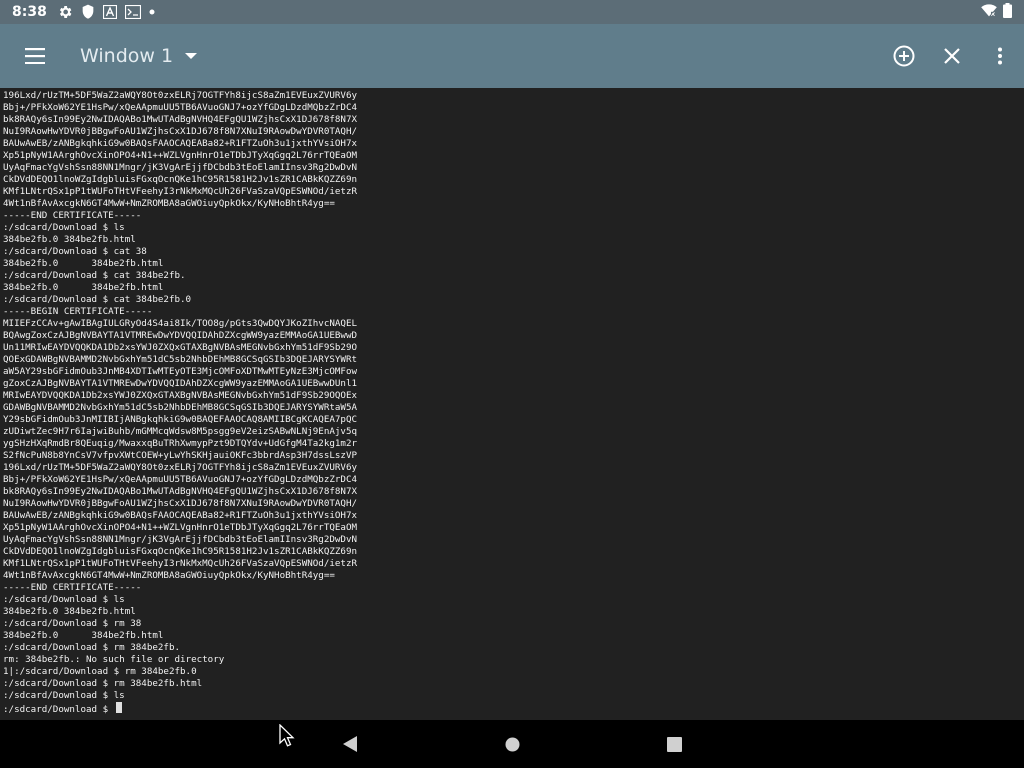 Image resolution: width=1024 pixels, height=768 pixels. What do you see at coordinates (92, 647) in the screenshot?
I see `terminal-line: :/sdcard/Download $ rm 384be2fb.` at bounding box center [92, 647].